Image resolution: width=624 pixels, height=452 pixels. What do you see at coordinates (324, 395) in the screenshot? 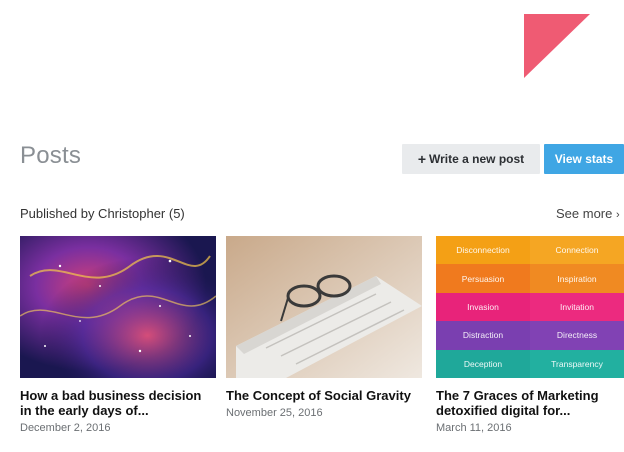
I see `post-title: The Concept of Social Gravity` at bounding box center [324, 395].